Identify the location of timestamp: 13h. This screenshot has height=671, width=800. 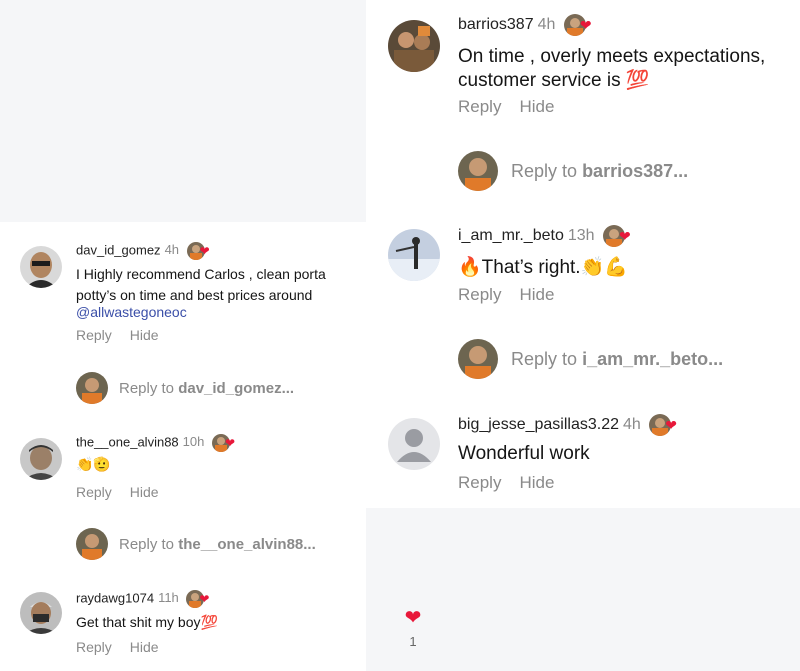
(581, 236).